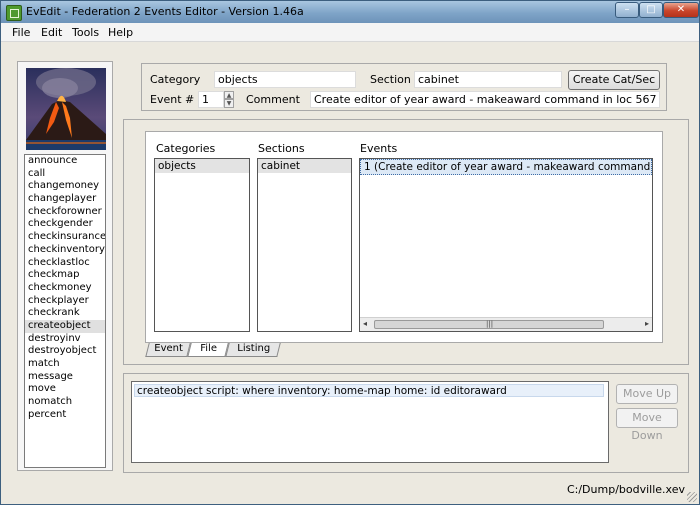 This screenshot has height=505, width=700. Describe the element at coordinates (65, 301) in the screenshot. I see `command-item: checkplayer` at that location.